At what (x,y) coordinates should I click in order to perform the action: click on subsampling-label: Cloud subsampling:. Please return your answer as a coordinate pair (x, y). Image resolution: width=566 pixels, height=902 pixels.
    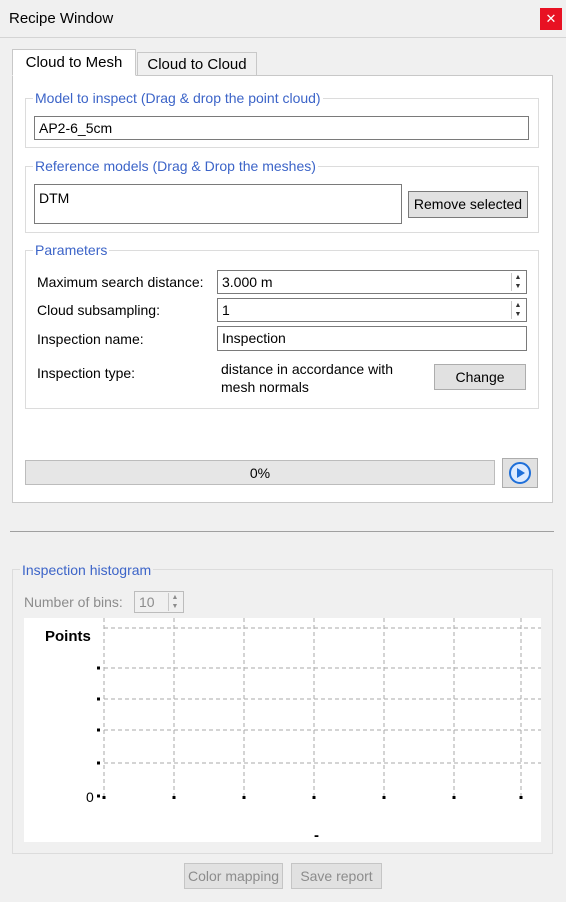
    Looking at the image, I should click on (98, 310).